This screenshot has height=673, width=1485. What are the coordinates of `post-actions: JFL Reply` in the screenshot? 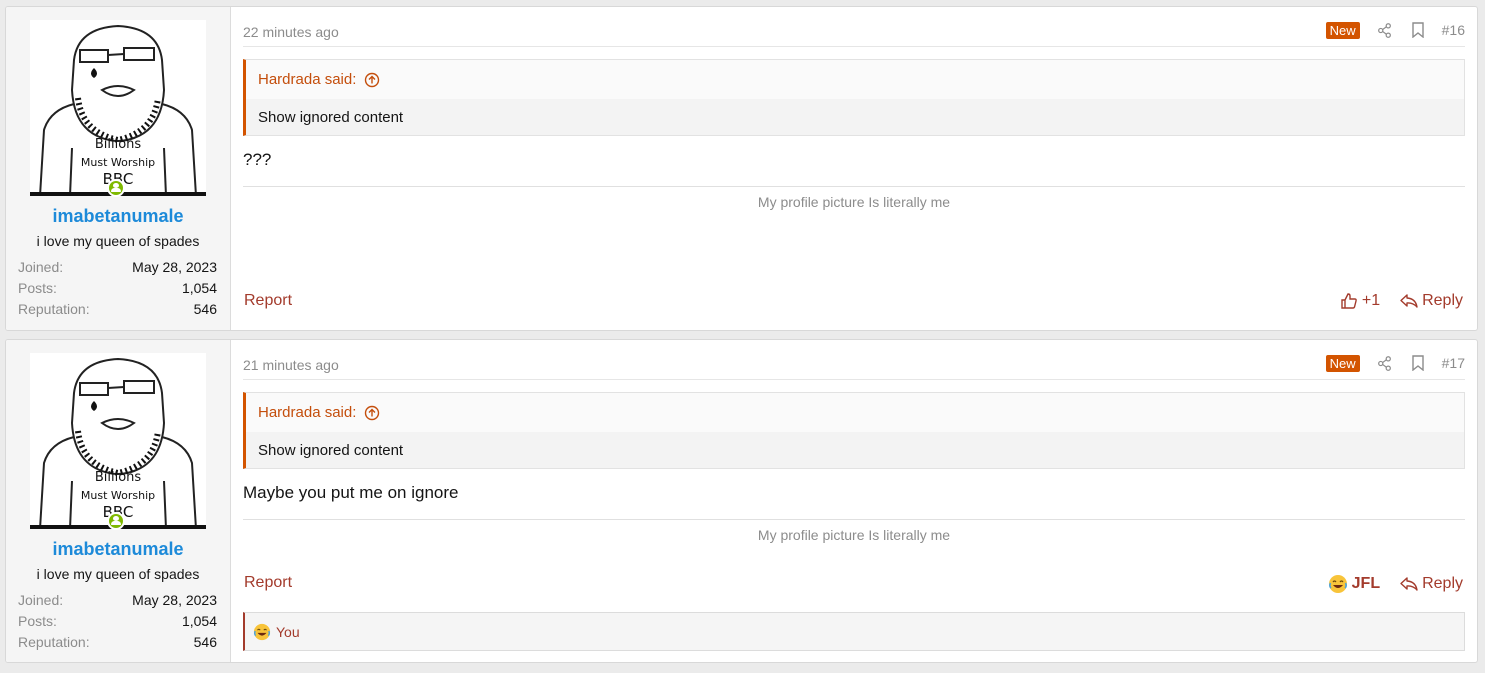 It's located at (1395, 584).